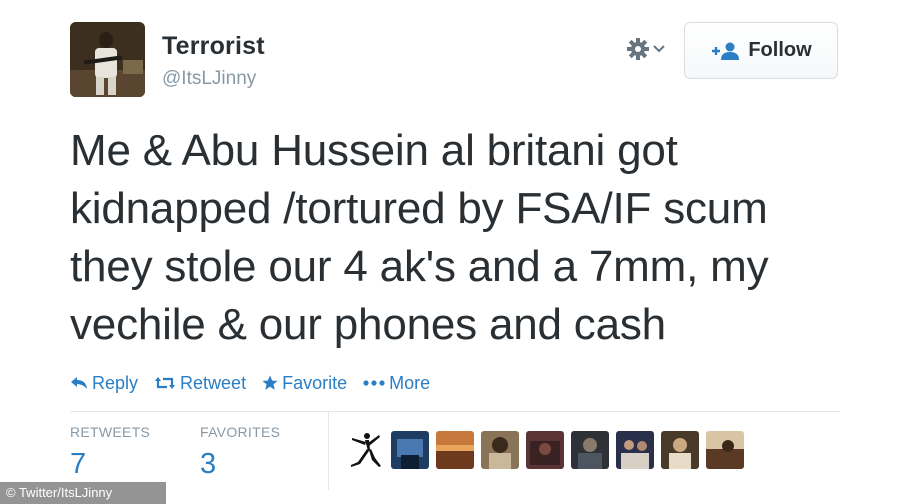 This screenshot has height=504, width=900. What do you see at coordinates (726, 51) in the screenshot?
I see `add-user-icon` at bounding box center [726, 51].